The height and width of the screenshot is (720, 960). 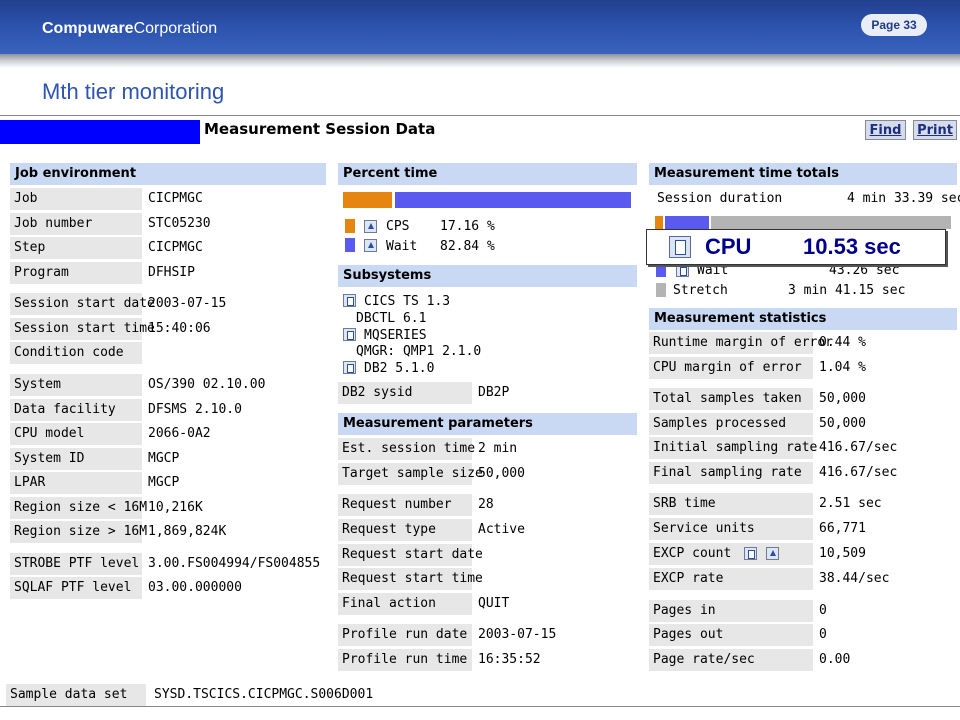 What do you see at coordinates (803, 174) in the screenshot?
I see `measurement-time-totals-title: Measurement time totals` at bounding box center [803, 174].